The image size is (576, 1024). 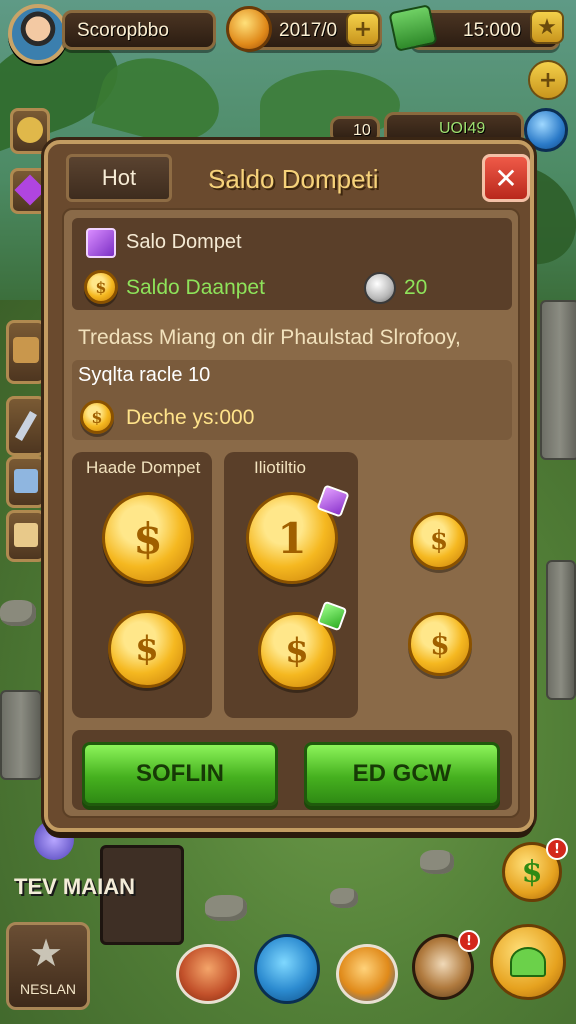 What do you see at coordinates (249, 29) in the screenshot?
I see `meat-icon` at bounding box center [249, 29].